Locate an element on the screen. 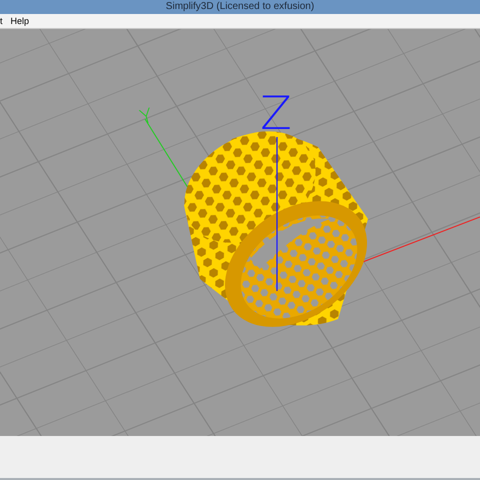 This screenshot has width=480, height=480. axis-label: Y is located at coordinates (146, 116).